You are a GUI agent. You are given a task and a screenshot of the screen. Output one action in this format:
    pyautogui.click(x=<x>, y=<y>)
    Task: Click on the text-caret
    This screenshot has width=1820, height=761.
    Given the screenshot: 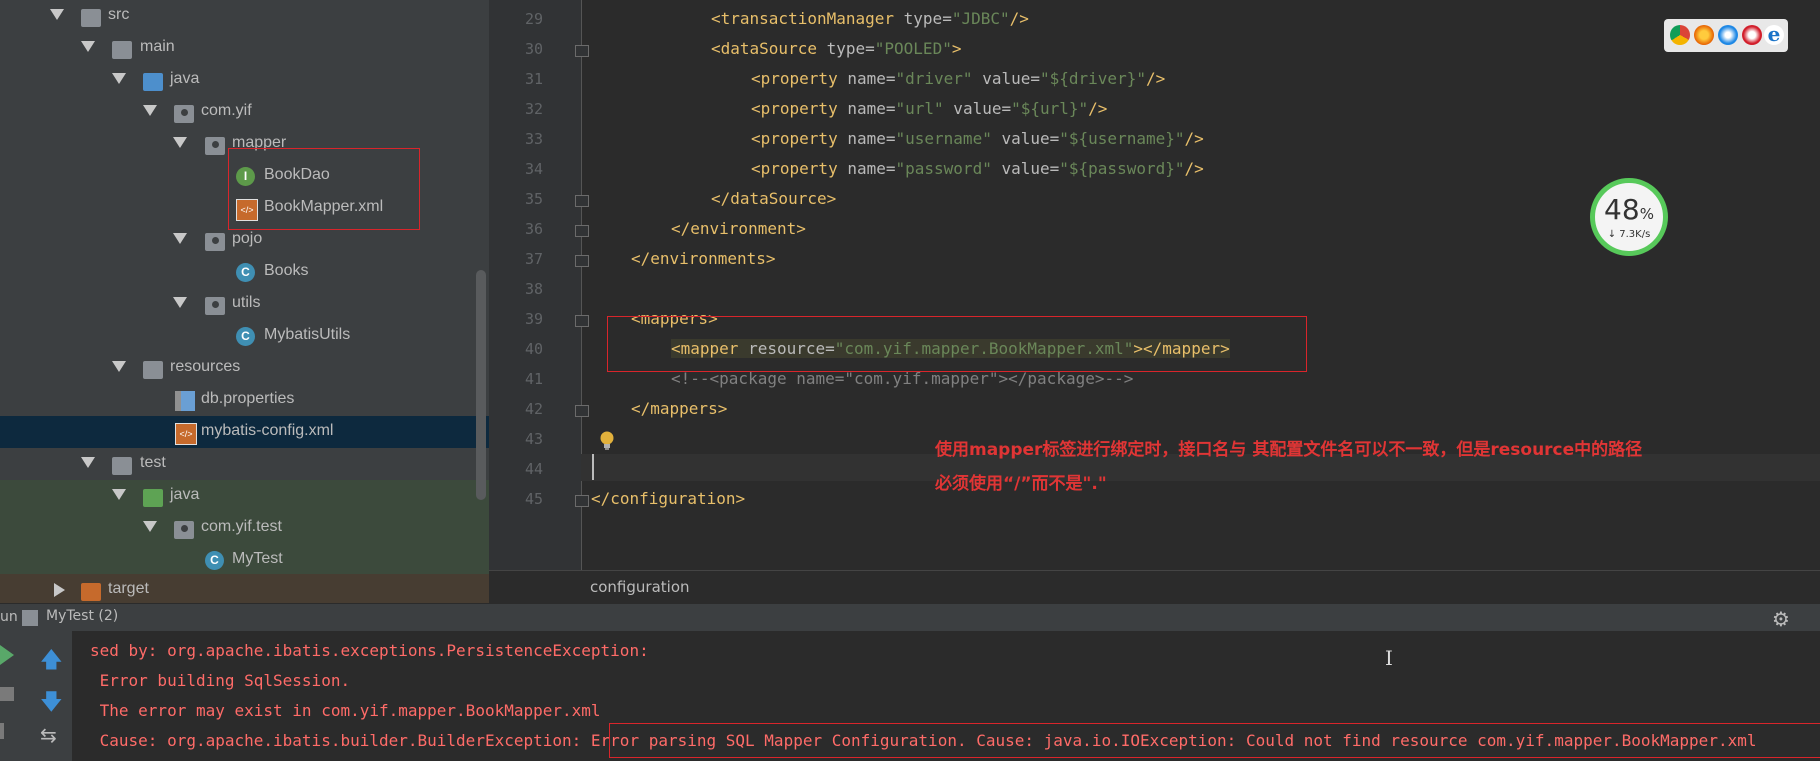 What is the action you would take?
    pyautogui.click(x=593, y=467)
    